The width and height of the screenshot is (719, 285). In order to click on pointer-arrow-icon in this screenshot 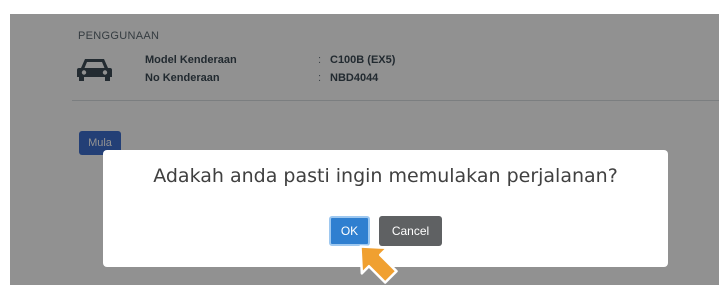, I will do `click(378, 264)`.